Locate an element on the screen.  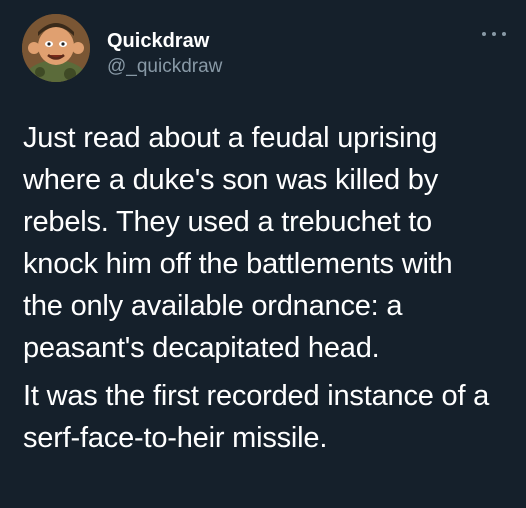
cartoon-soldier-avatar-icon is located at coordinates (56, 48).